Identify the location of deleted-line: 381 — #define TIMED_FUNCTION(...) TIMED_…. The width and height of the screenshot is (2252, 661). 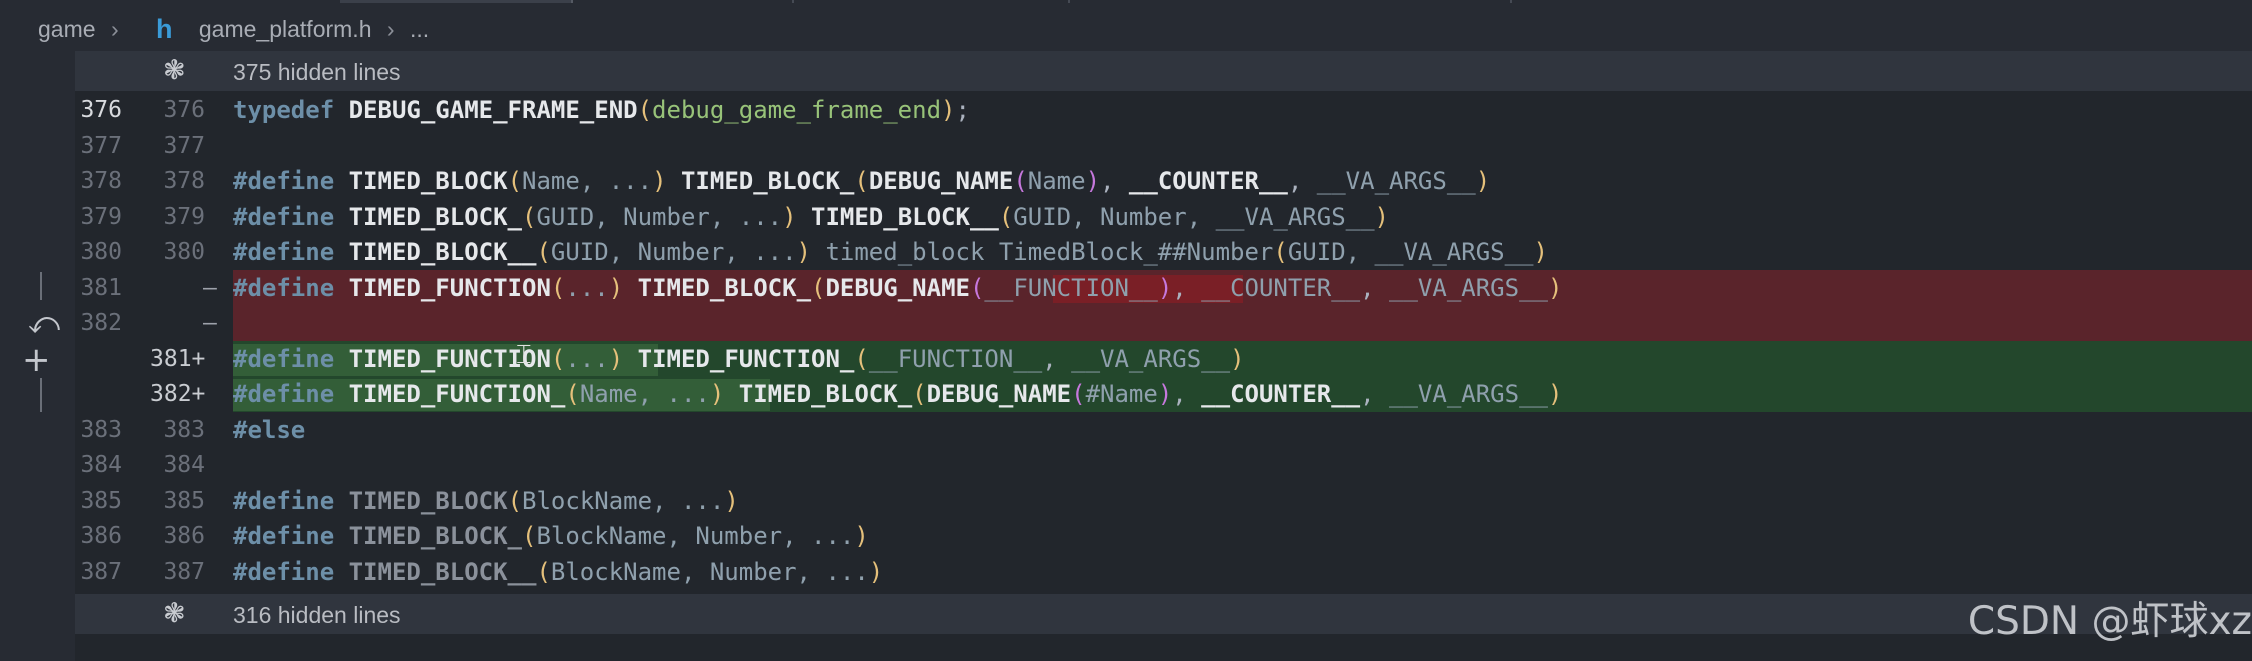
(1126, 289).